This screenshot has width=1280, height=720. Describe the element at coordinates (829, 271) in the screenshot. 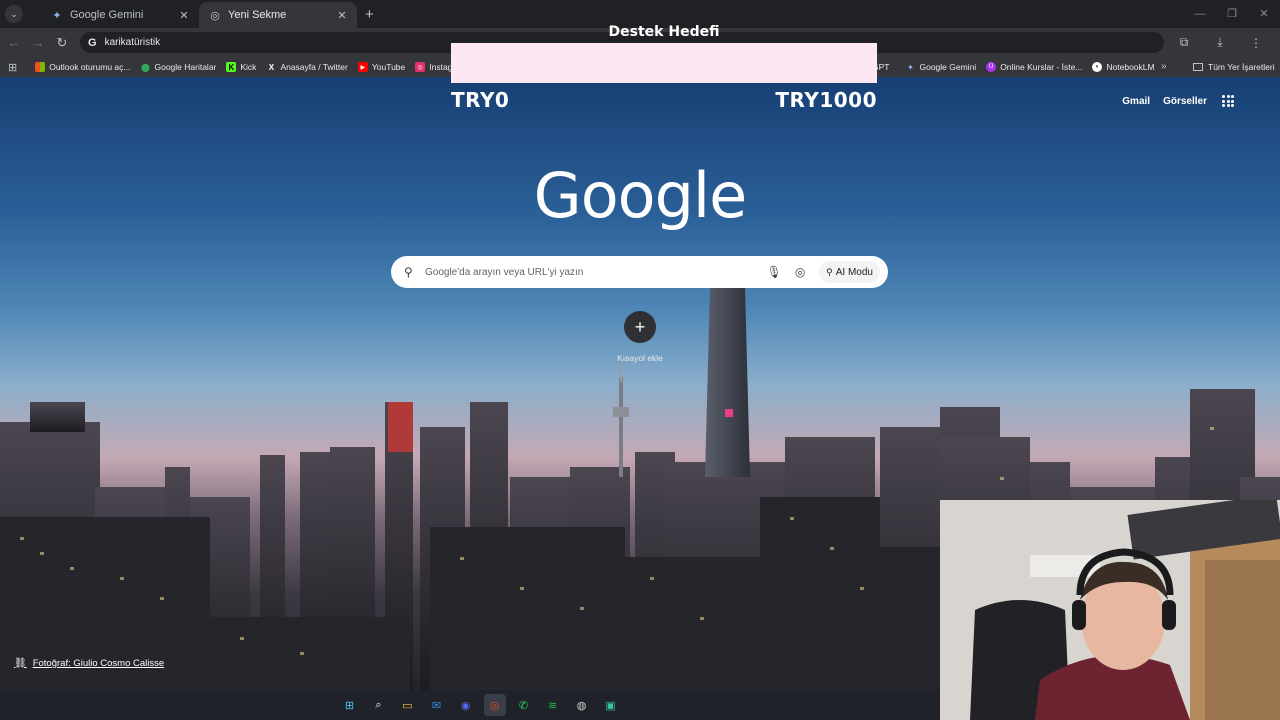

I see `ai-search-icon: ⚲` at that location.